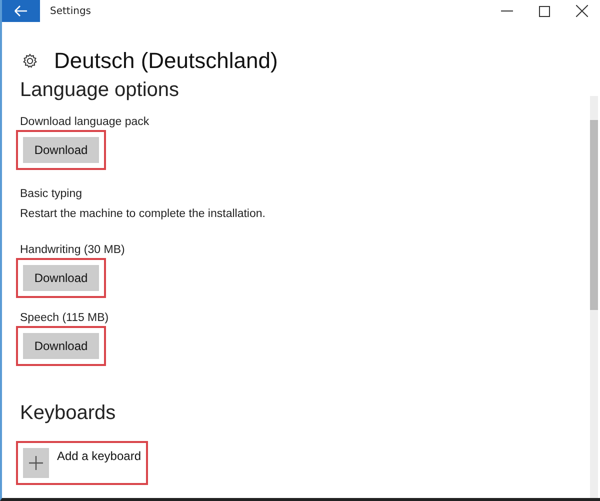 The image size is (600, 501). I want to click on option-label: Speech (115 MB), so click(65, 318).